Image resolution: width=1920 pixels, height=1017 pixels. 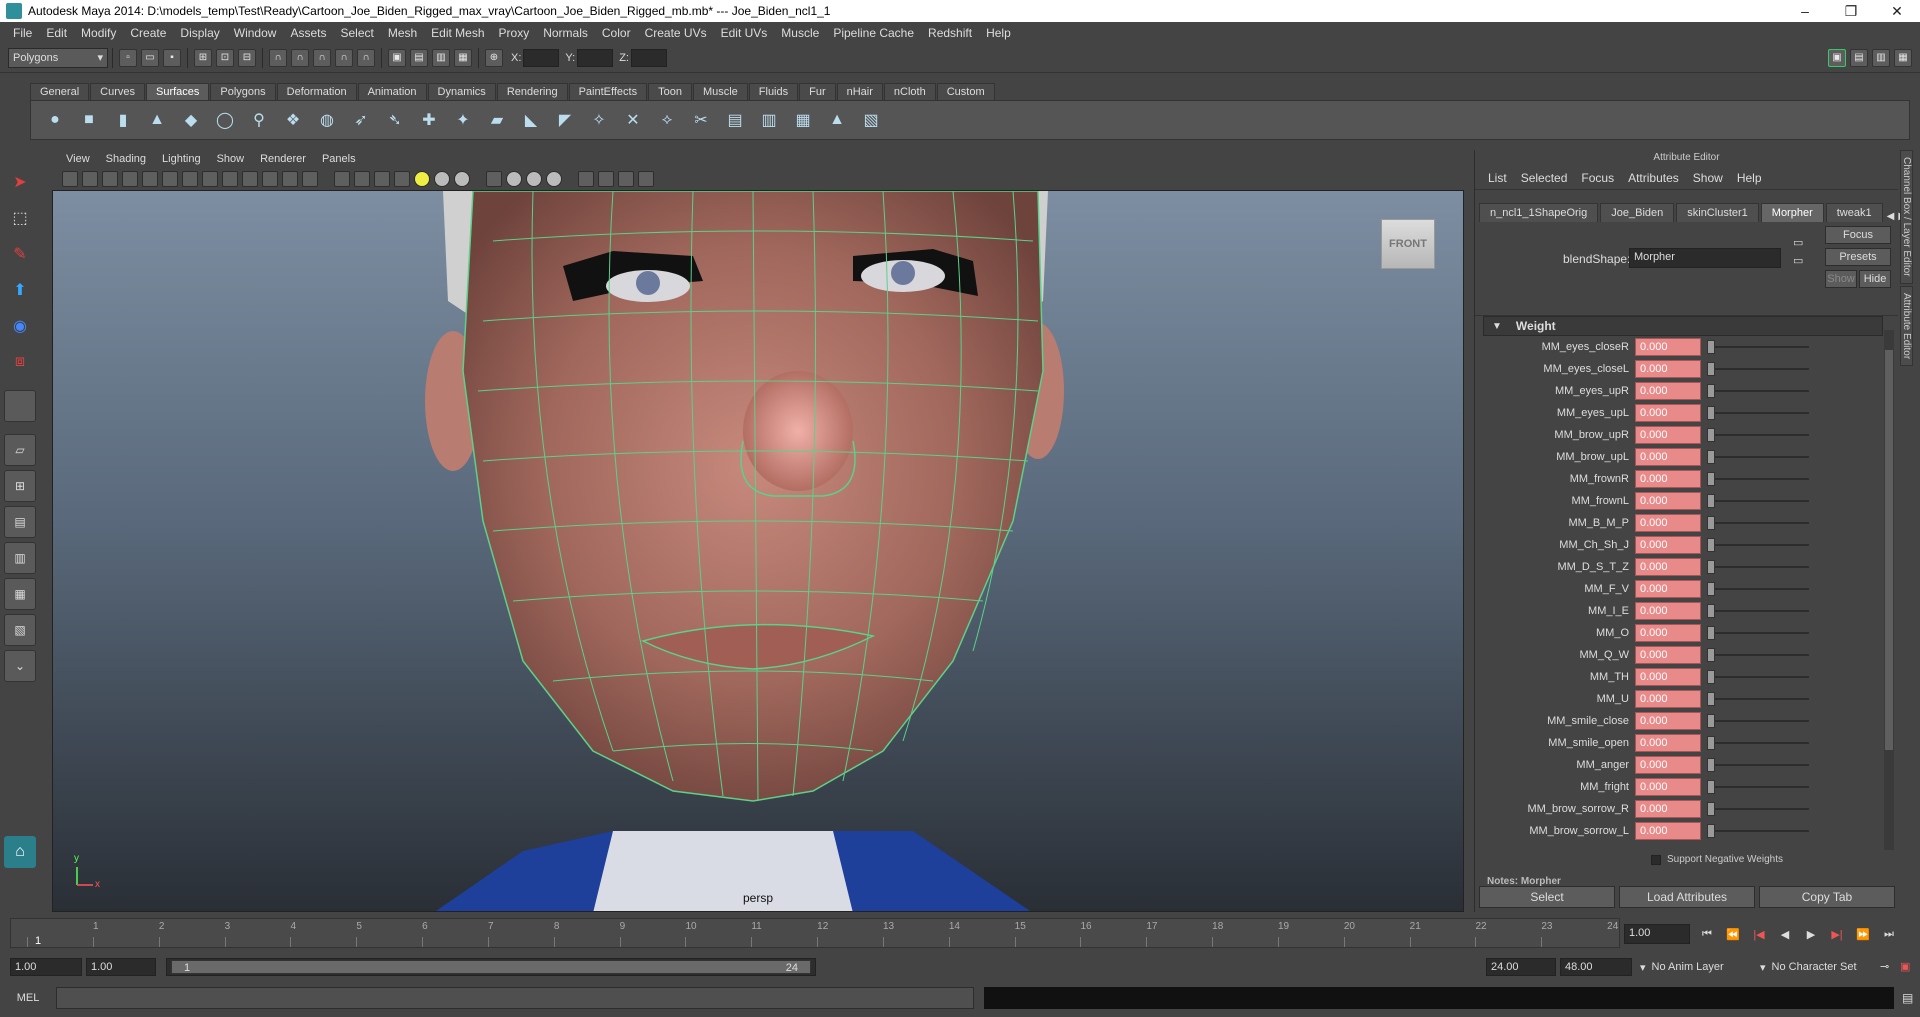 What do you see at coordinates (293, 120) in the screenshot?
I see `loft-icon: ❖` at bounding box center [293, 120].